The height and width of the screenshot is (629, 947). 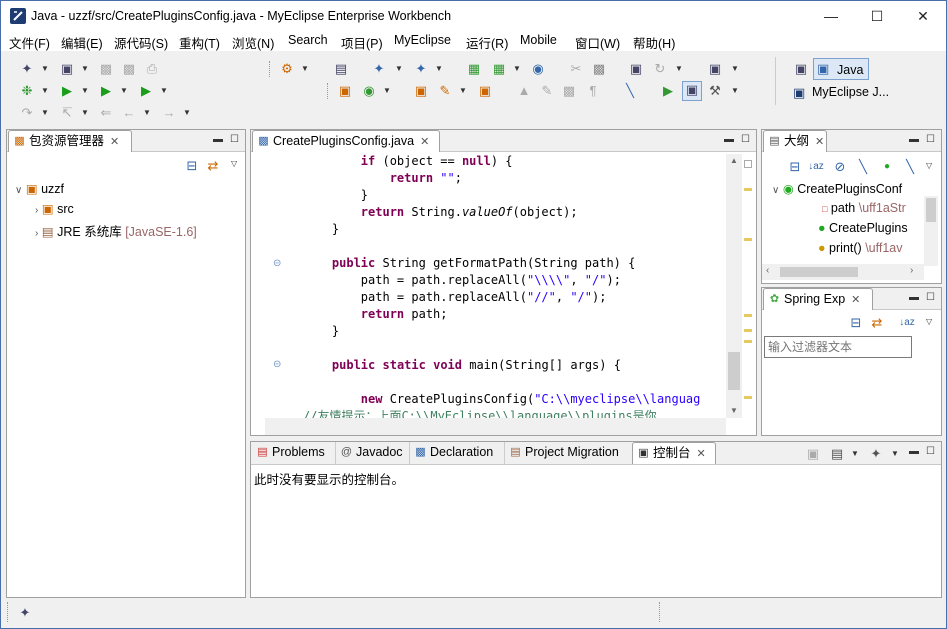 I want to click on outline-item-ctor: ● CreatePlugins, so click(x=863, y=228).